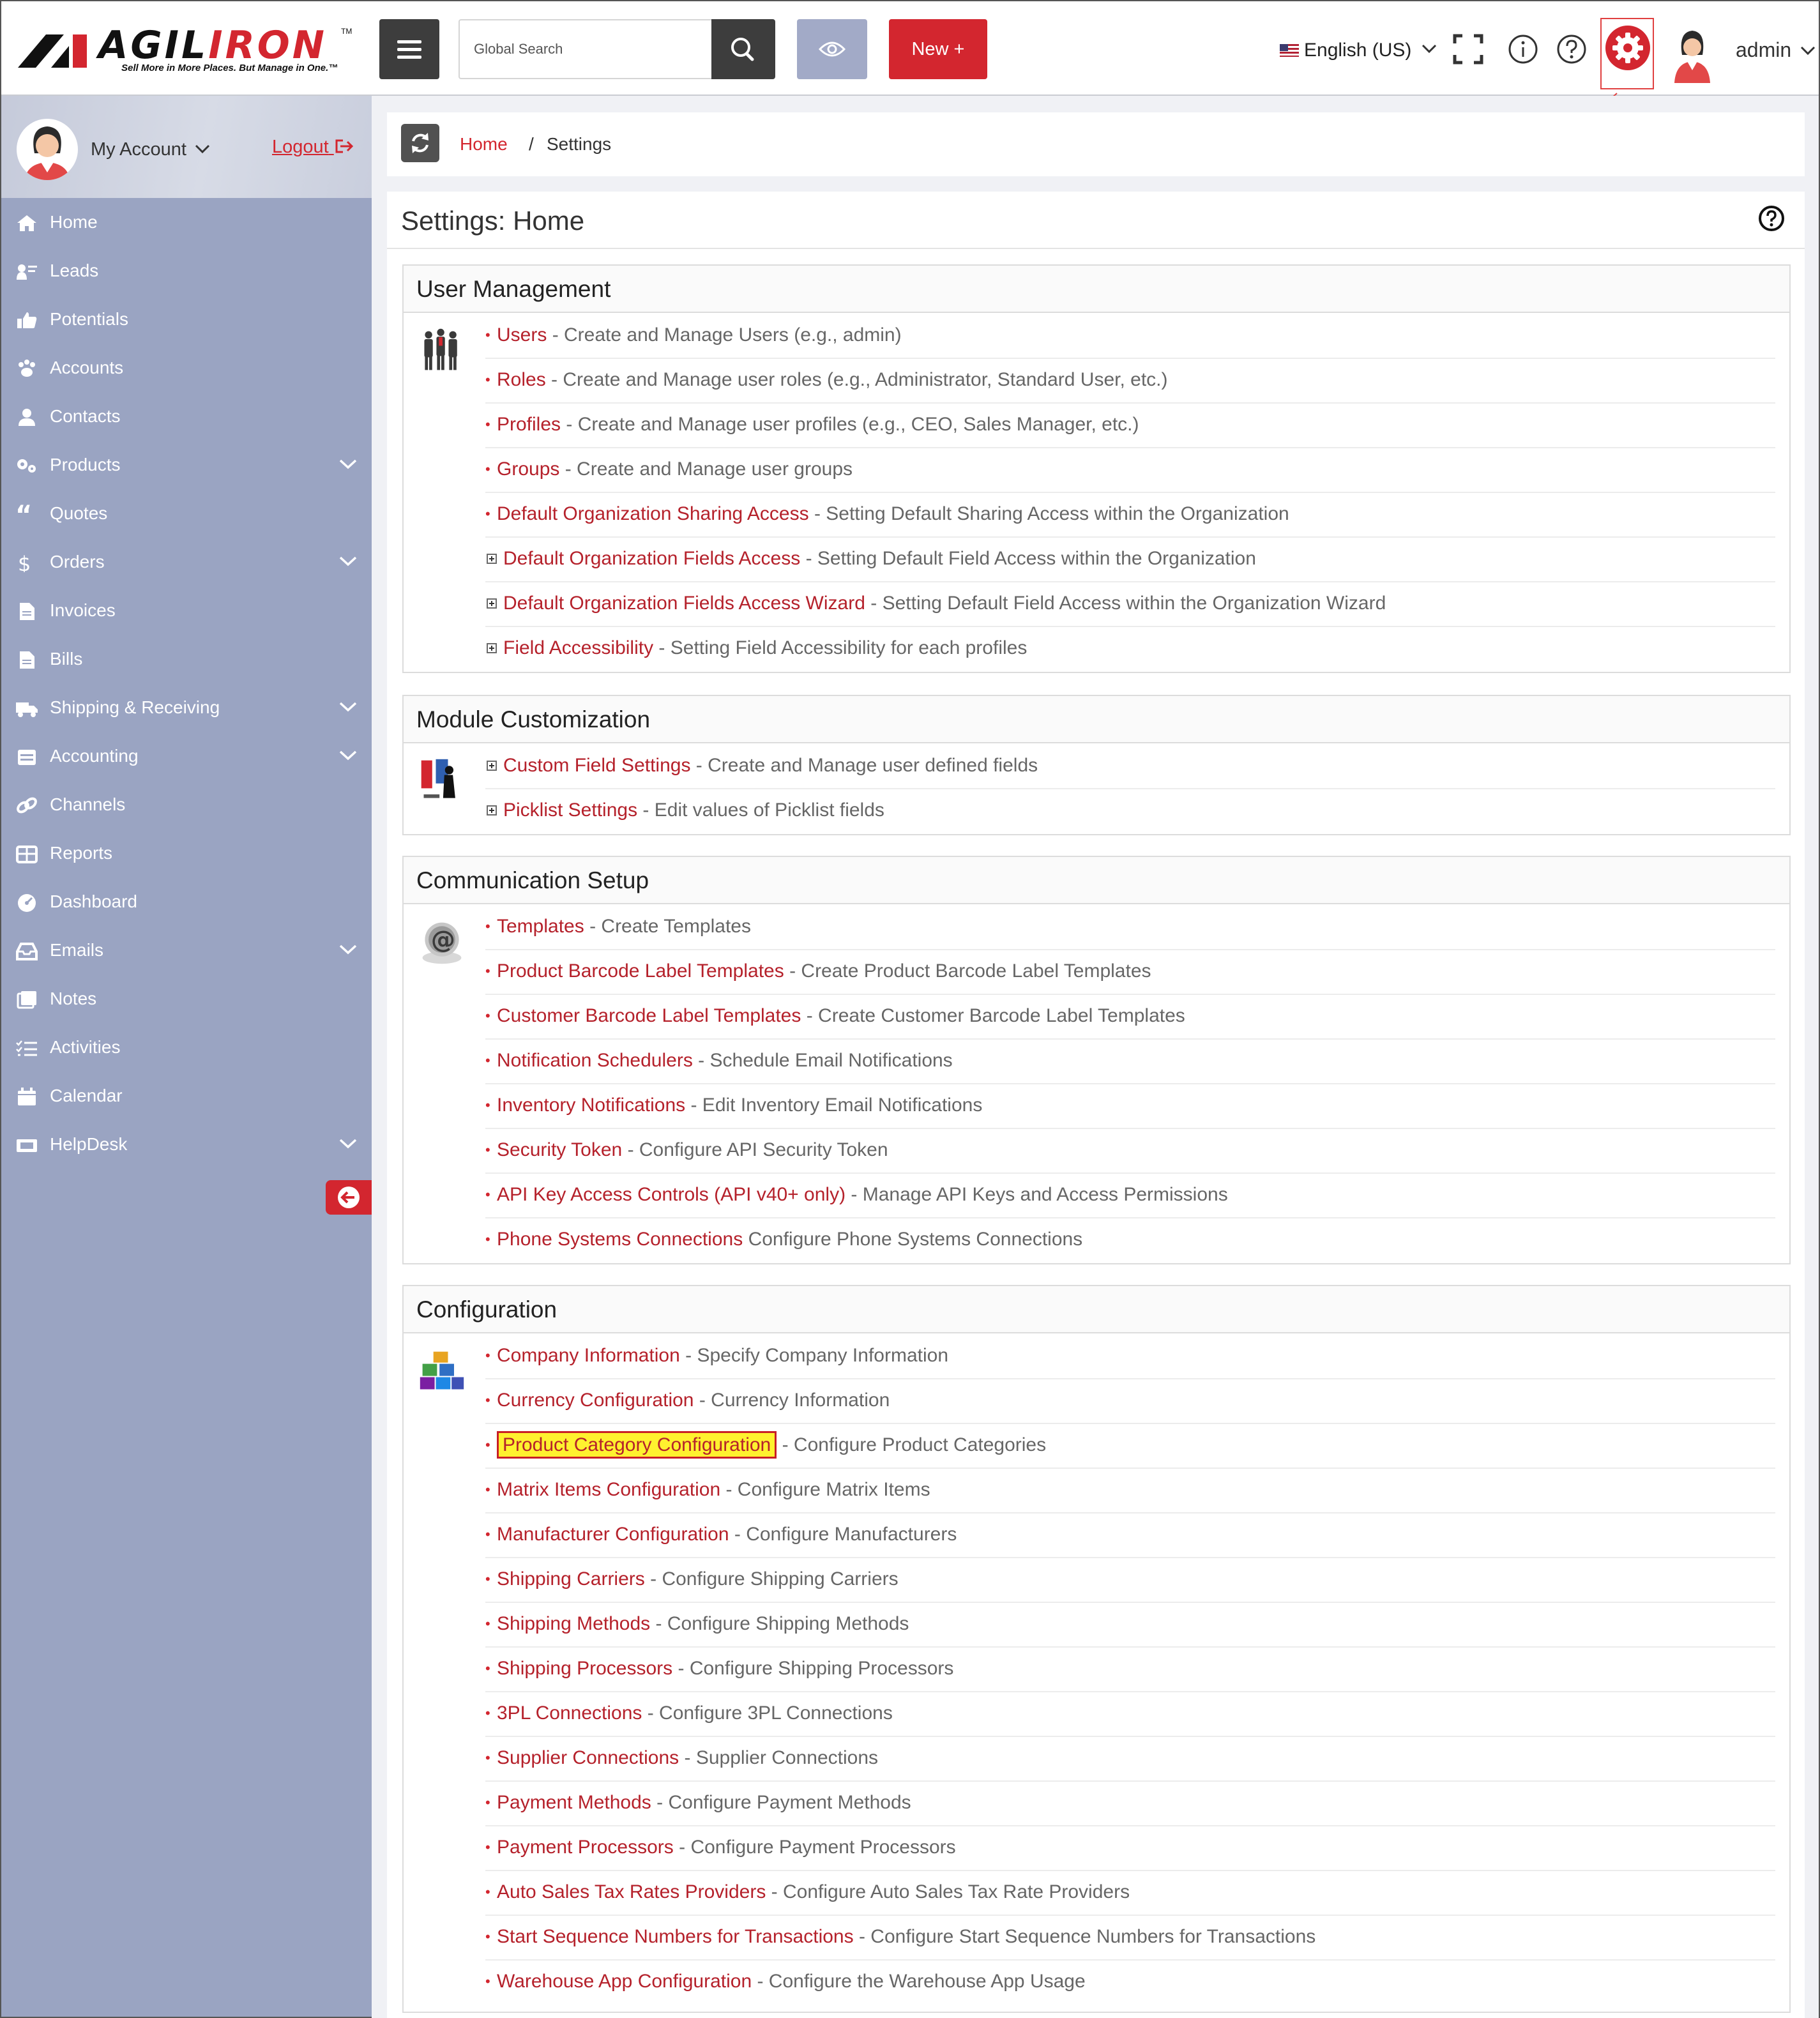 This screenshot has height=2018, width=1820. What do you see at coordinates (529, 424) in the screenshot?
I see `settings-link: Profiles` at bounding box center [529, 424].